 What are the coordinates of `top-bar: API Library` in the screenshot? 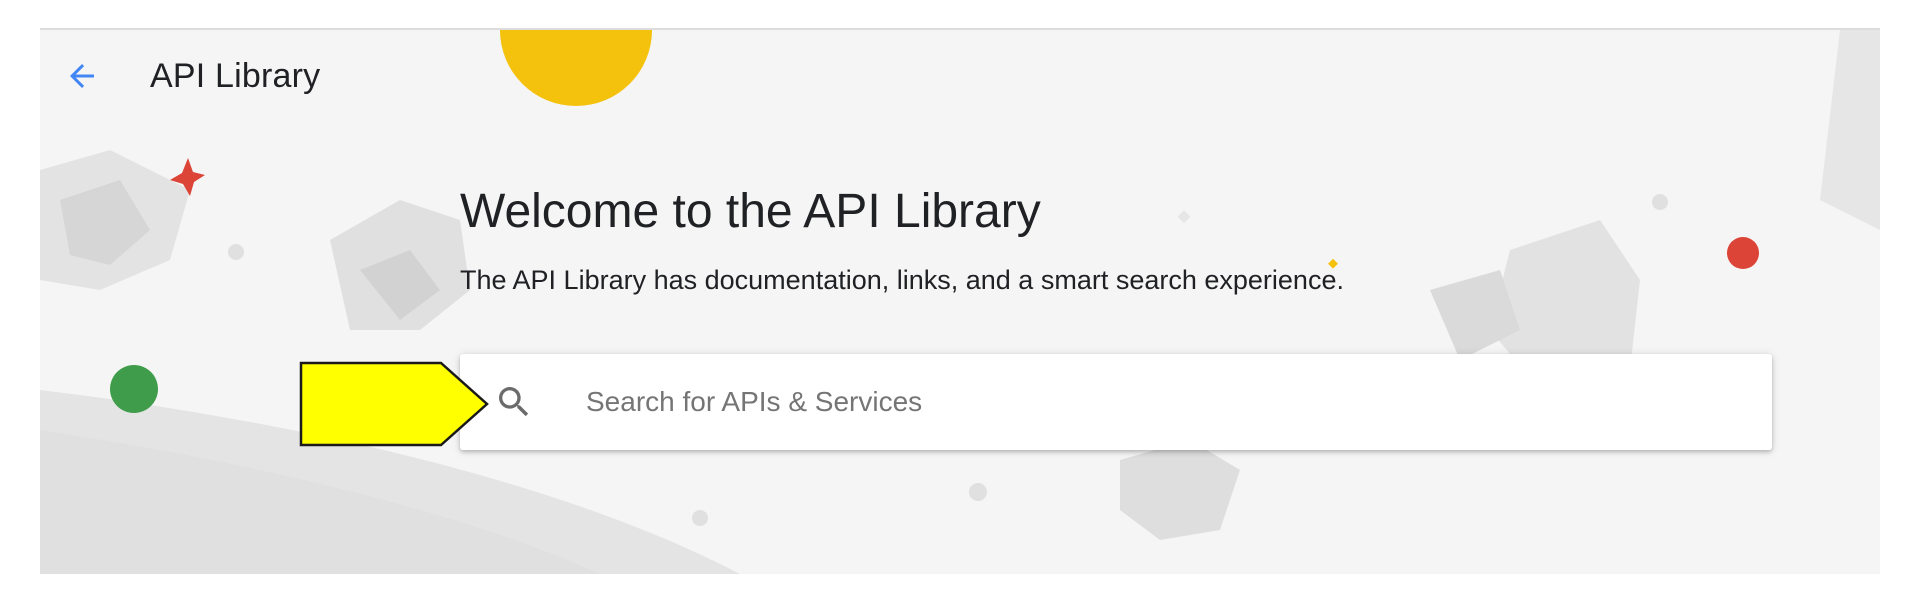 It's located at (960, 75).